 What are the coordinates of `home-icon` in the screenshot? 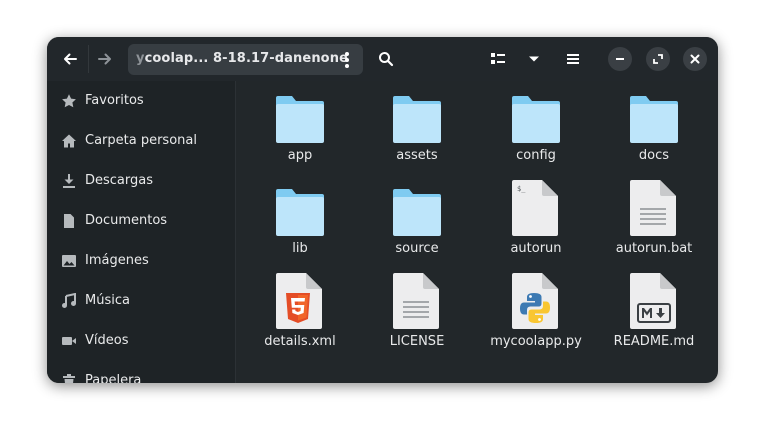 It's located at (69, 141).